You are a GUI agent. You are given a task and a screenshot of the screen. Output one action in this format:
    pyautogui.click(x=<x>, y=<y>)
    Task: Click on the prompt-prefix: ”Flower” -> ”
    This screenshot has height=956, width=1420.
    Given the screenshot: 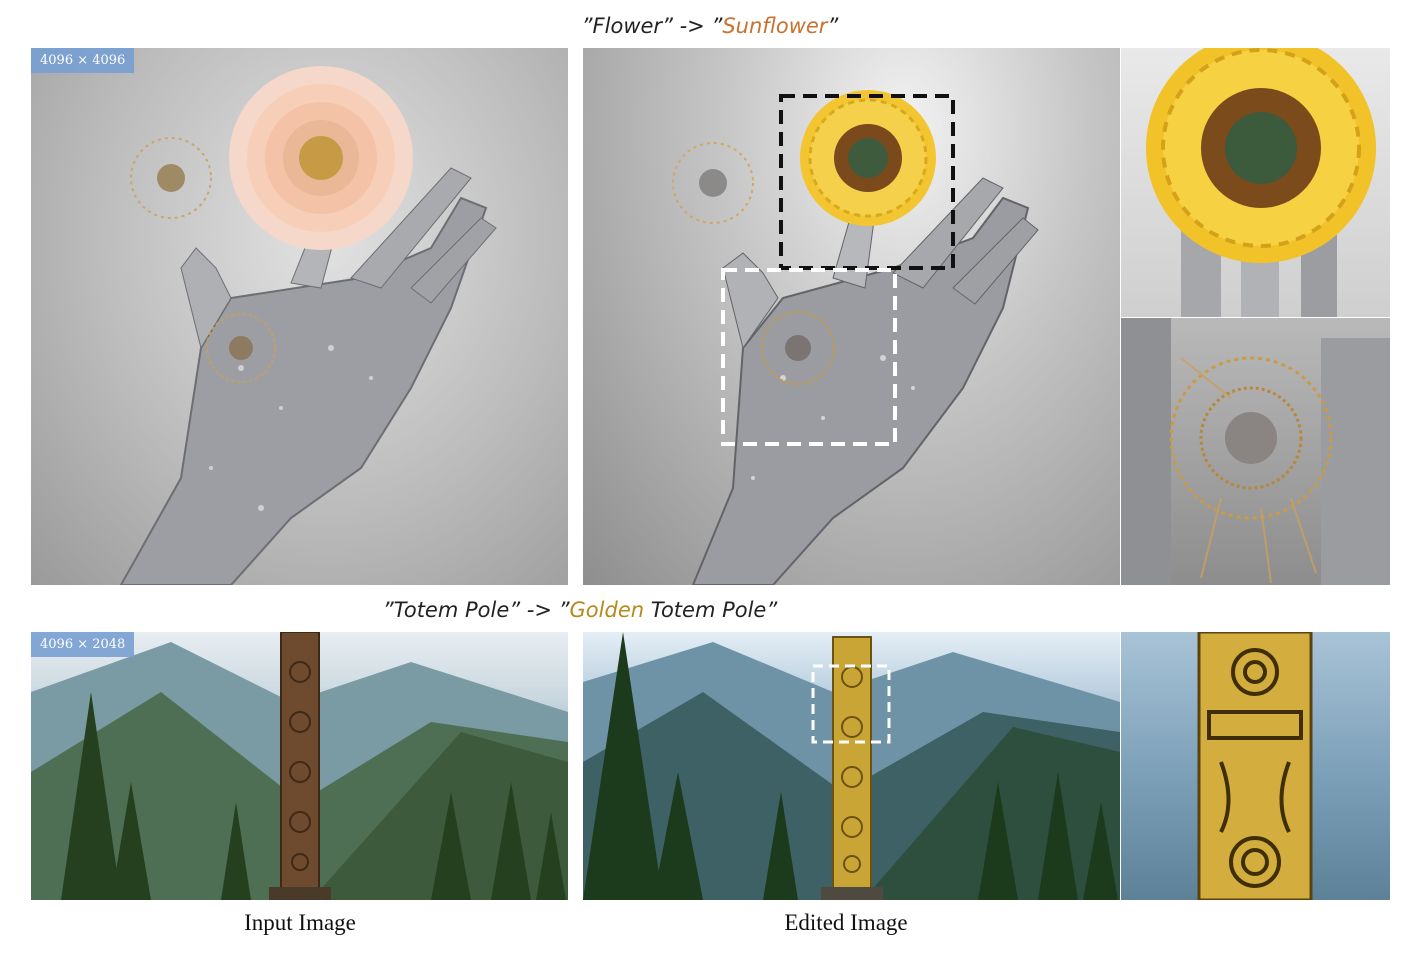 What is the action you would take?
    pyautogui.click(x=652, y=26)
    